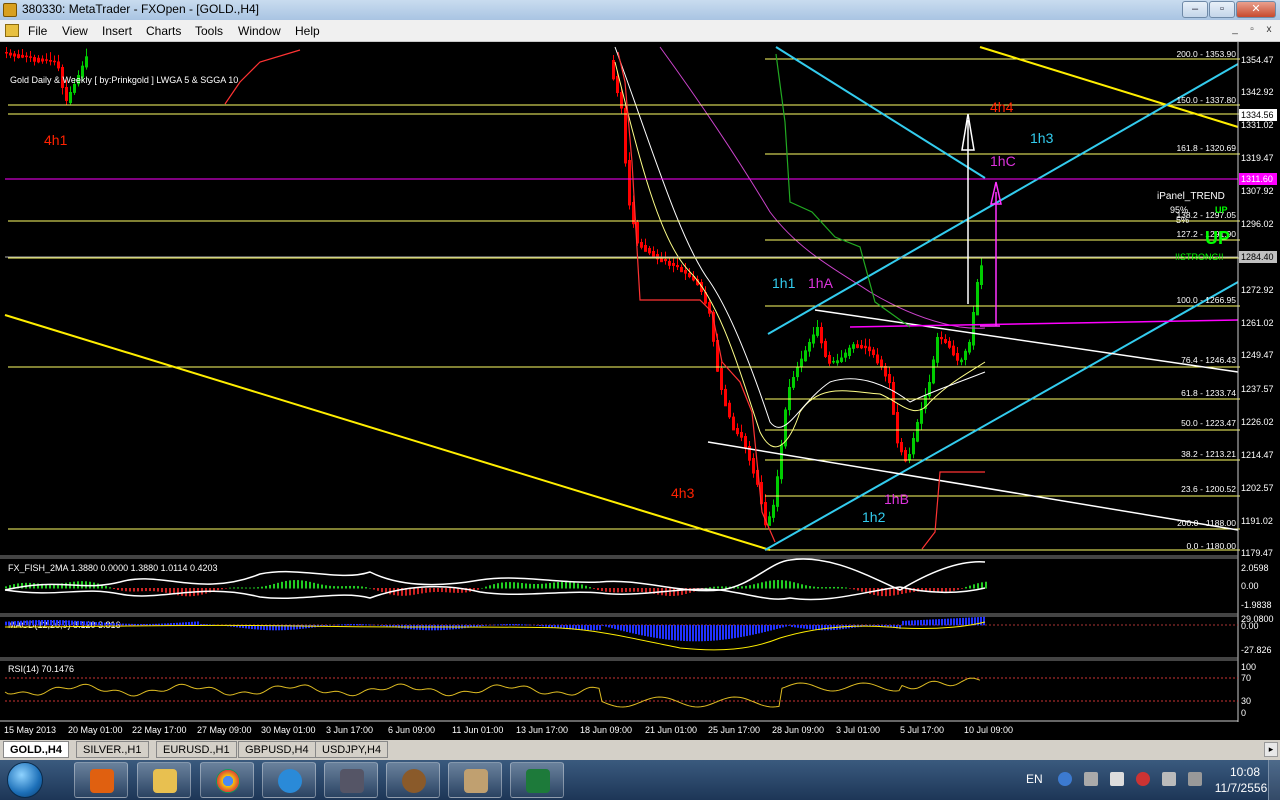  What do you see at coordinates (352, 749) in the screenshot?
I see `tab-usdjpy-h4: USDJPY,H4` at bounding box center [352, 749].